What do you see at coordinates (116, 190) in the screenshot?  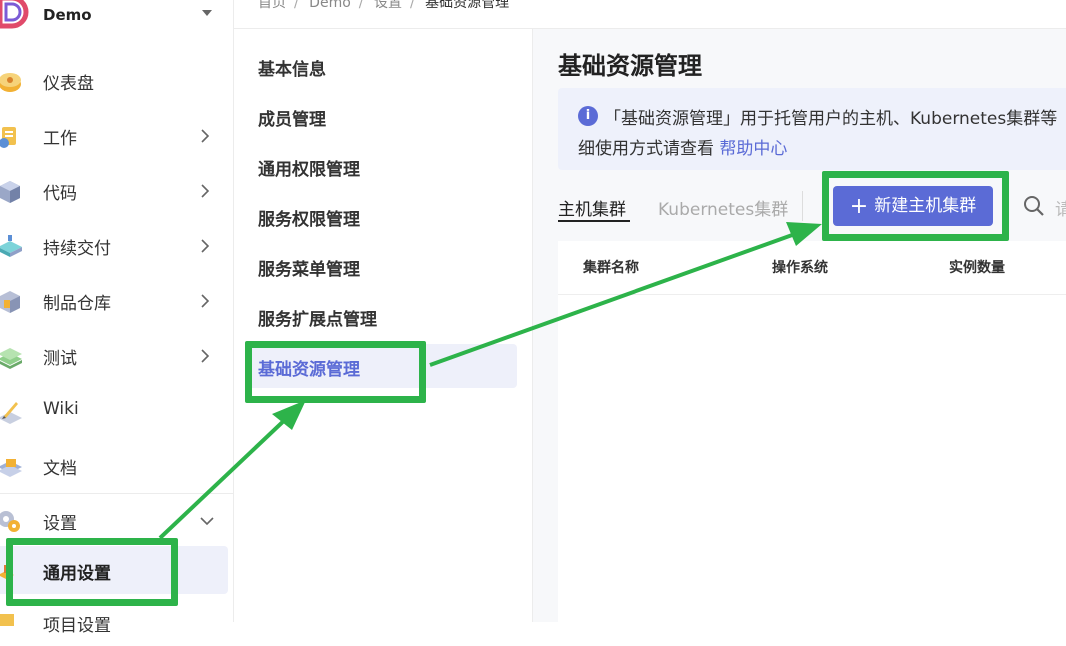 I see `nav-item-code: 代码` at bounding box center [116, 190].